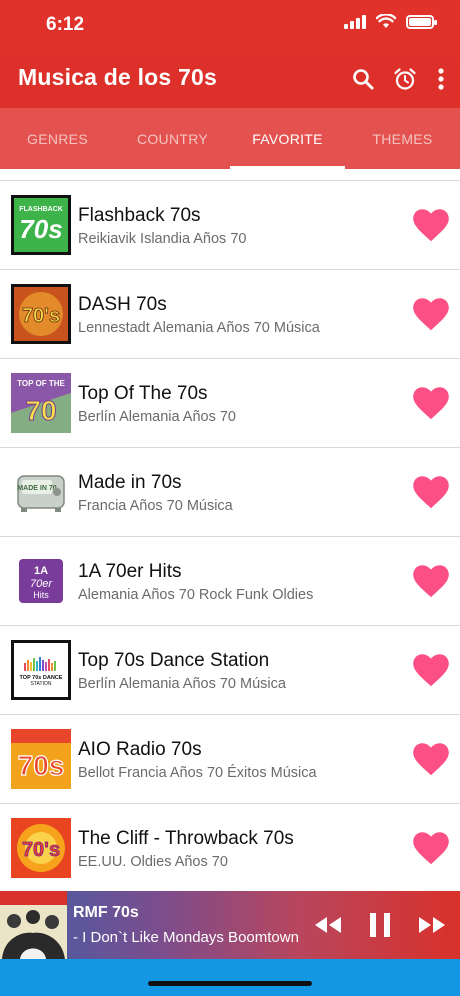 This screenshot has width=460, height=996. I want to click on station-name: The Cliff - Throwback 70s, so click(186, 838).